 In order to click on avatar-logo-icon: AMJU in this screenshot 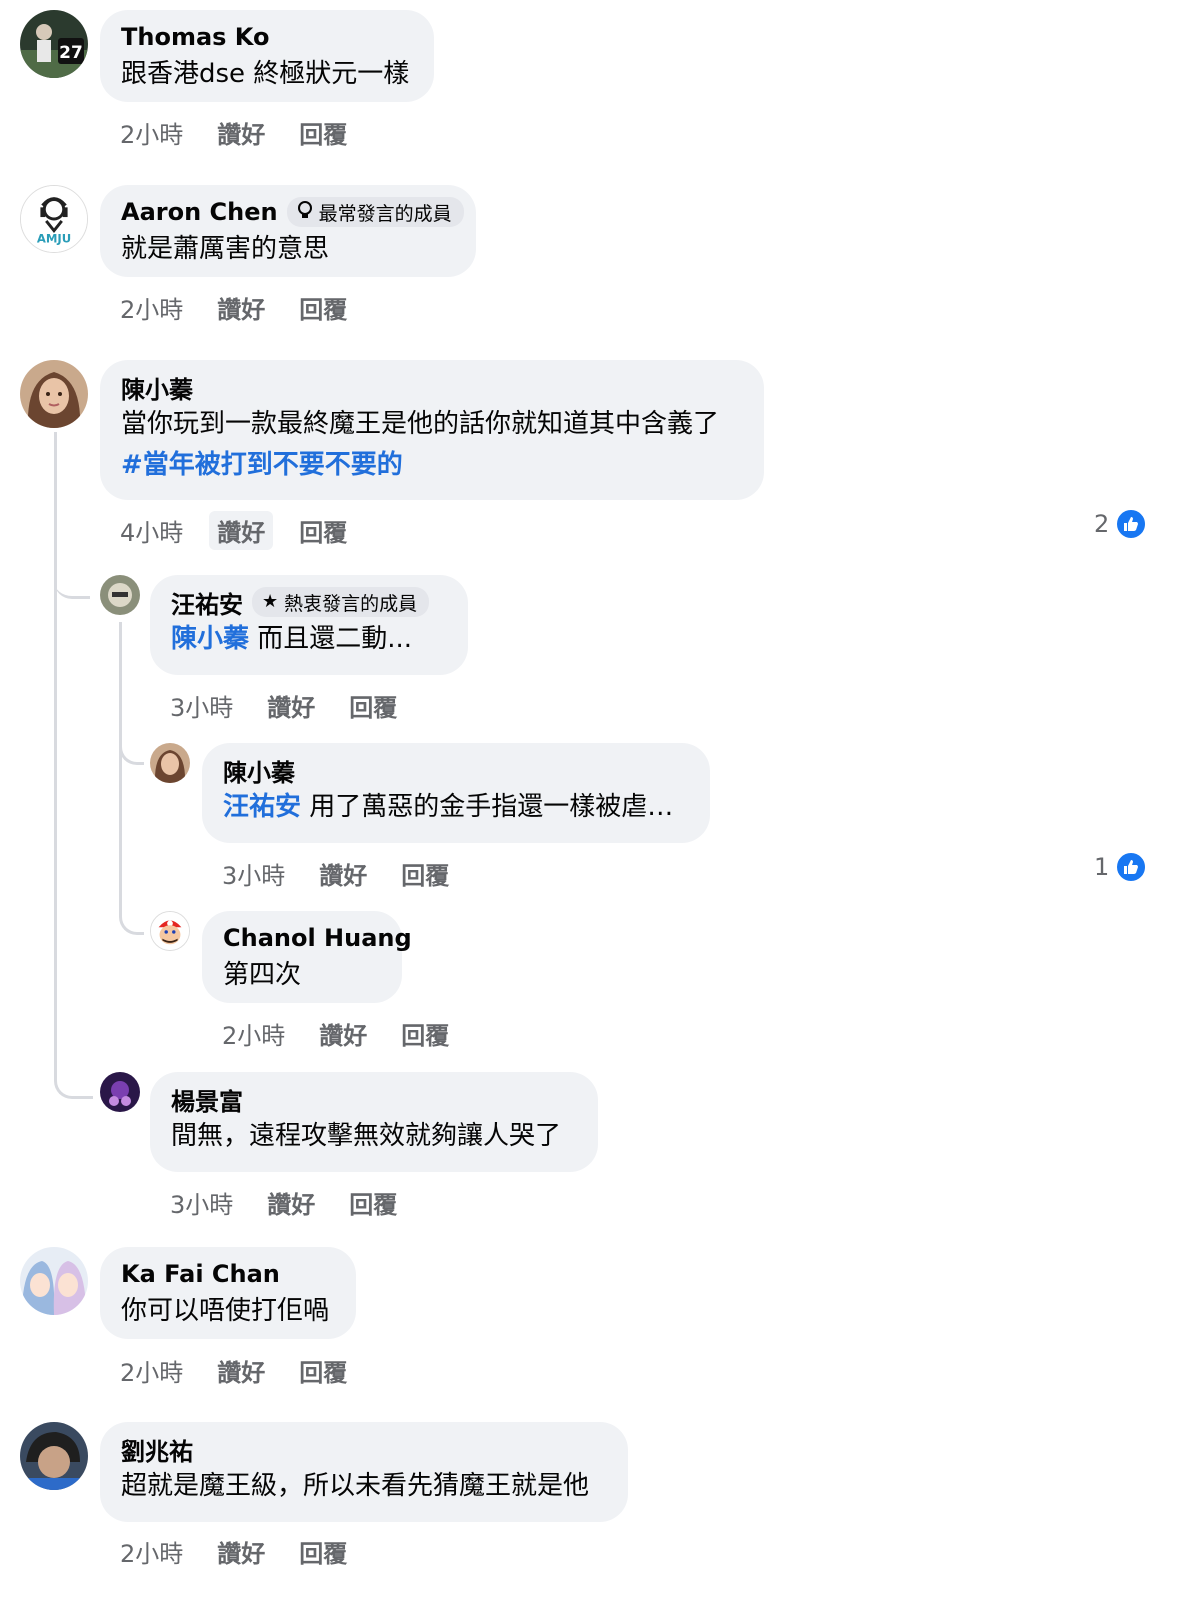, I will do `click(54, 219)`.